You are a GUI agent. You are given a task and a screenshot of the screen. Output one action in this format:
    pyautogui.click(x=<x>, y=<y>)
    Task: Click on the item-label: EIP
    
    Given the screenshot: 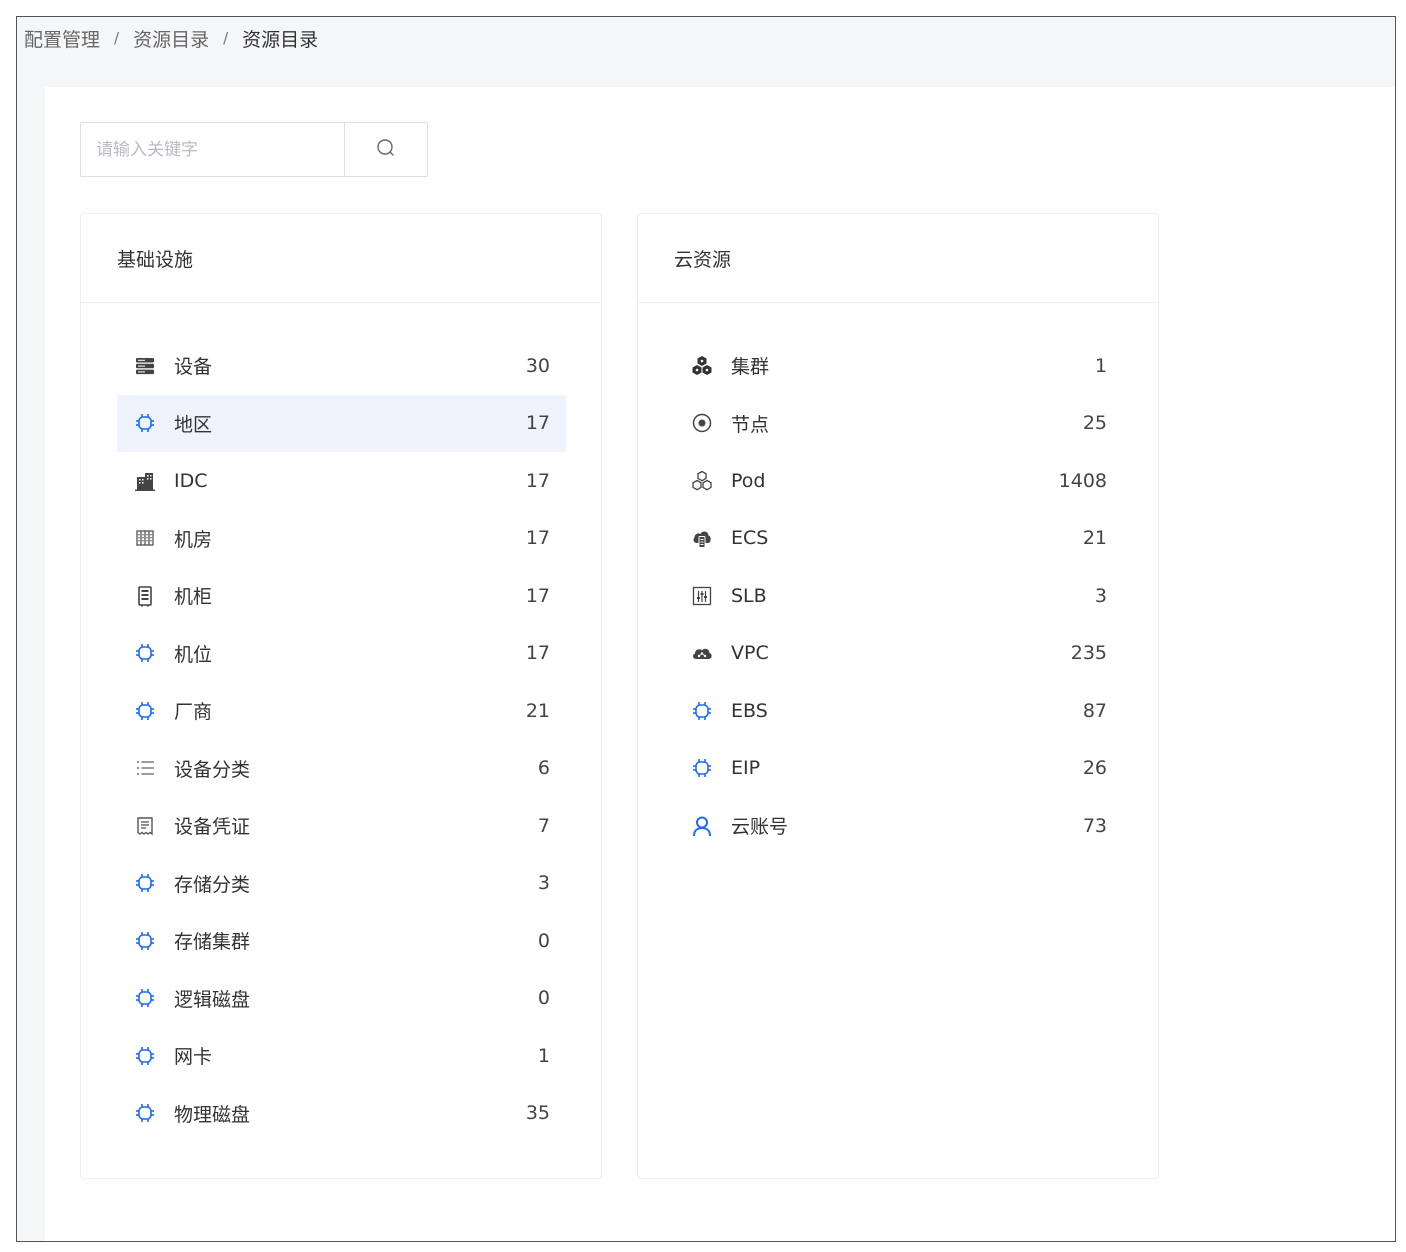 What is the action you would take?
    pyautogui.click(x=746, y=768)
    